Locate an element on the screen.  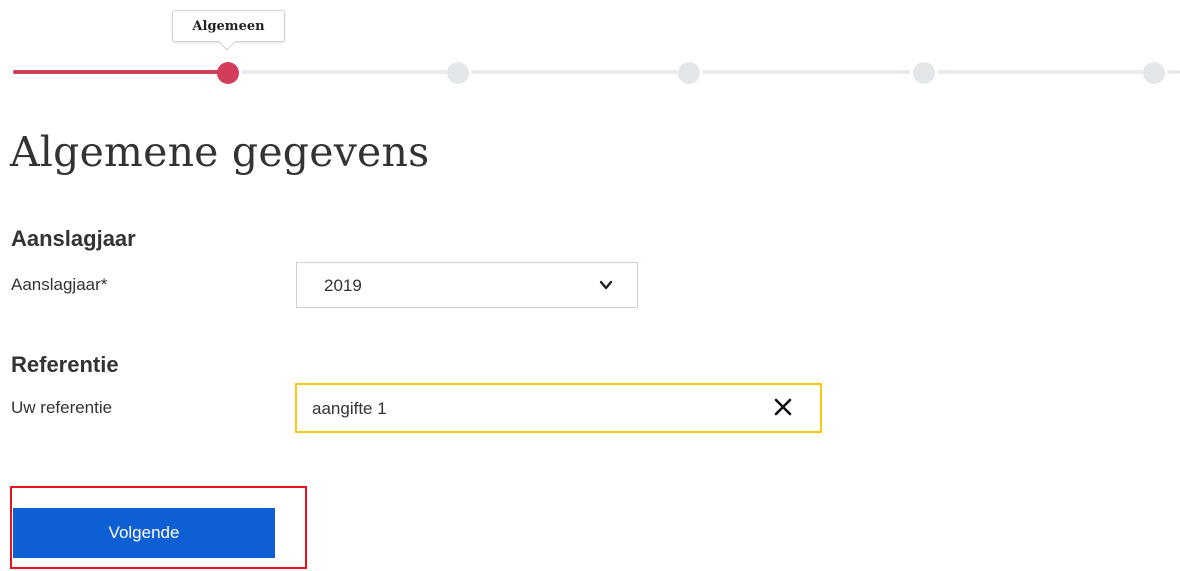
aanslagjaar-selected-value: 2019 is located at coordinates (343, 285).